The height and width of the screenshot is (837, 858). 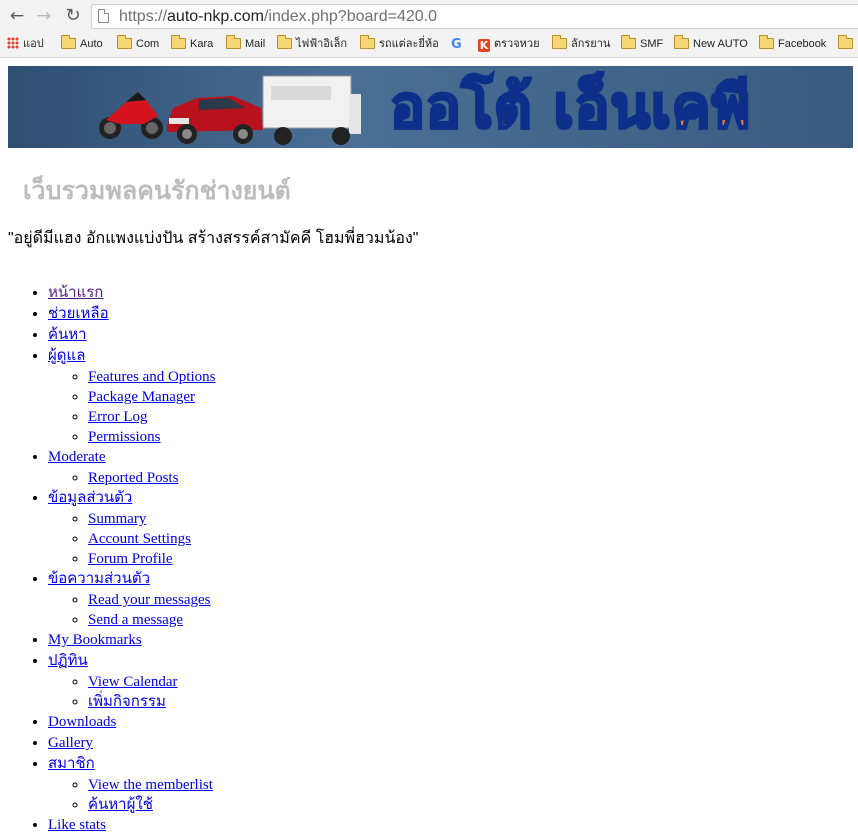 I want to click on bookmark-car-brands: รถแต่ละยี่ห้อ, so click(x=399, y=45).